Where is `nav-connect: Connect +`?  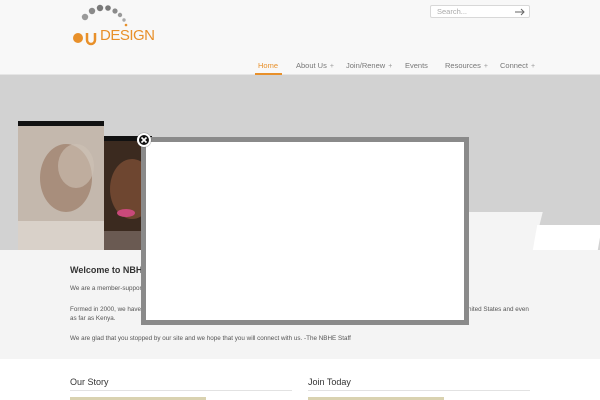
nav-connect: Connect + is located at coordinates (517, 65).